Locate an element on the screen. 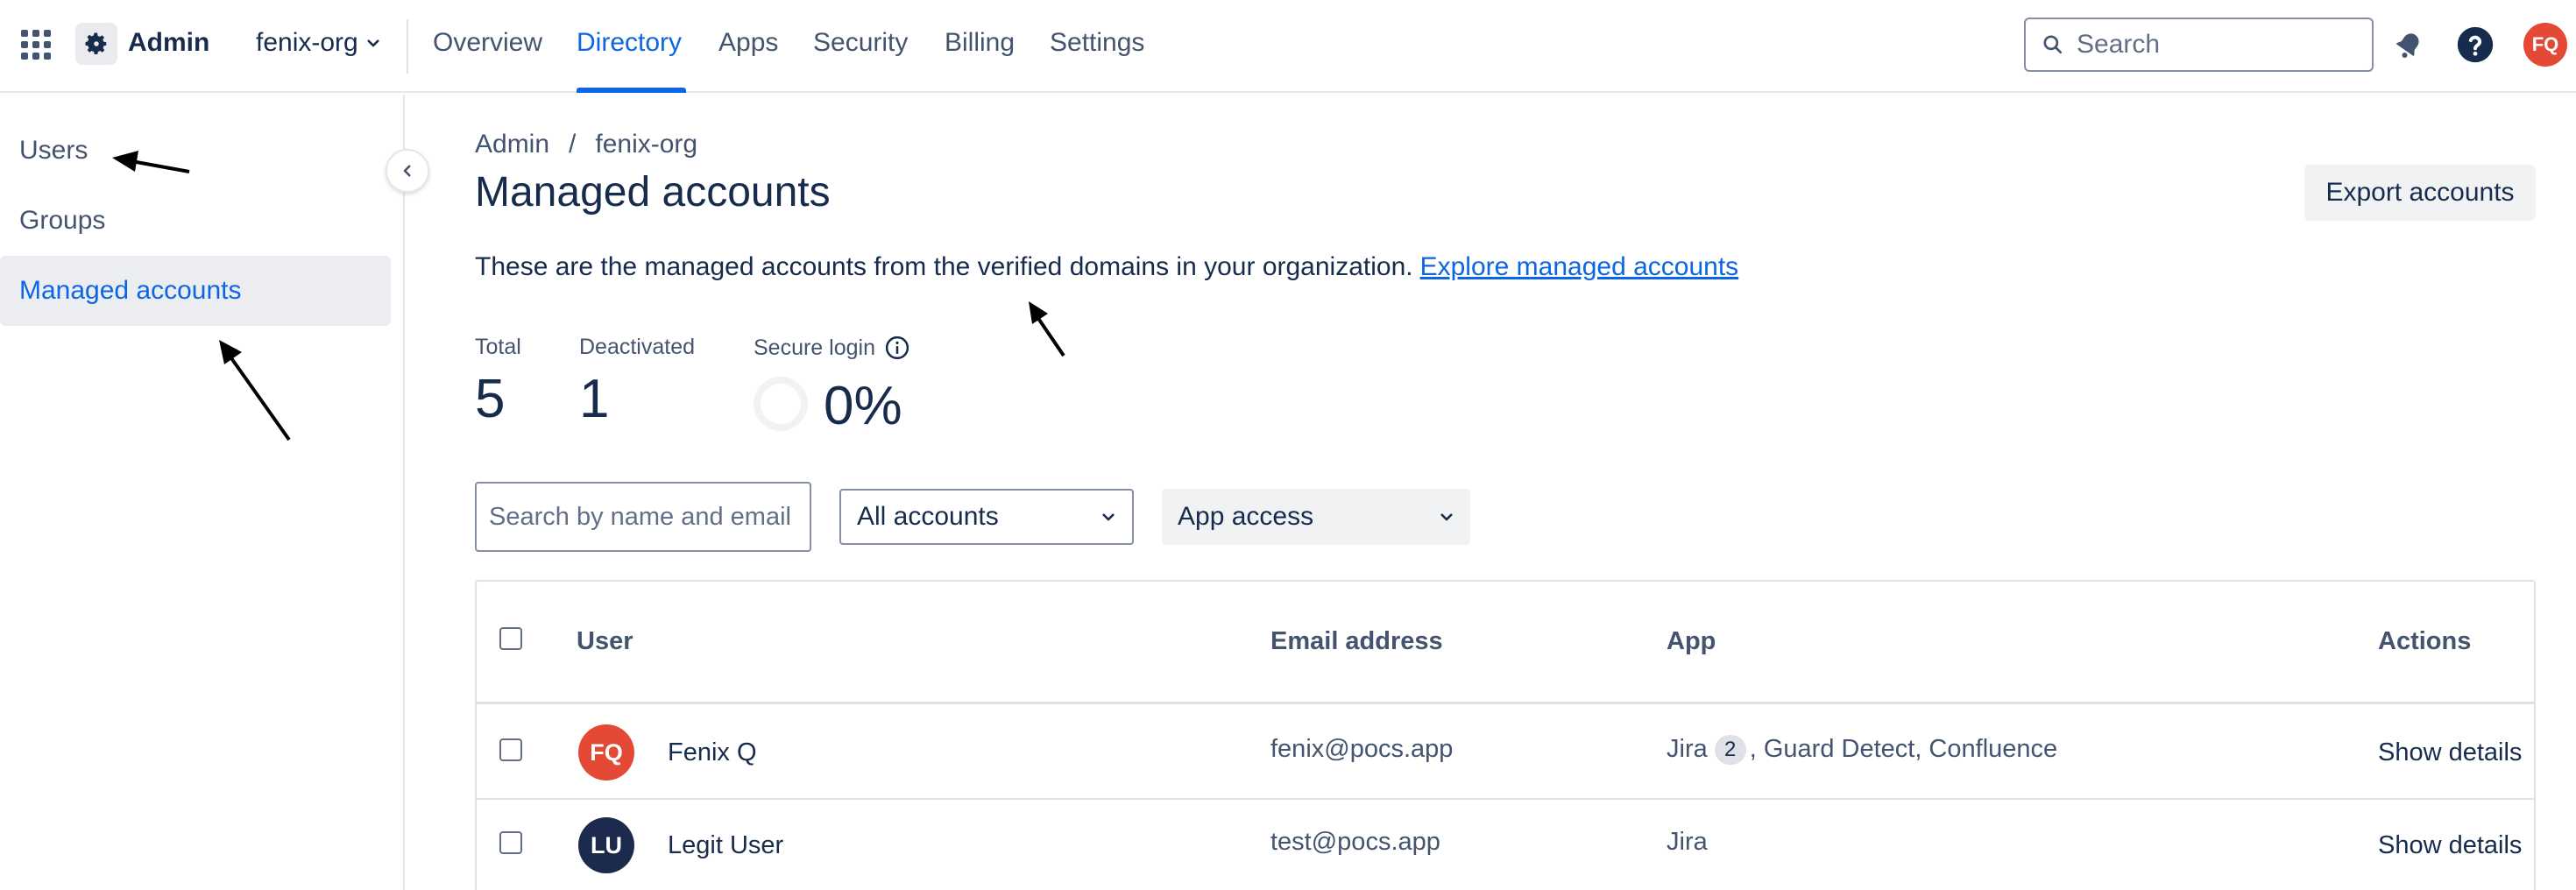 The image size is (2576, 890). app-name: Jira is located at coordinates (1687, 749).